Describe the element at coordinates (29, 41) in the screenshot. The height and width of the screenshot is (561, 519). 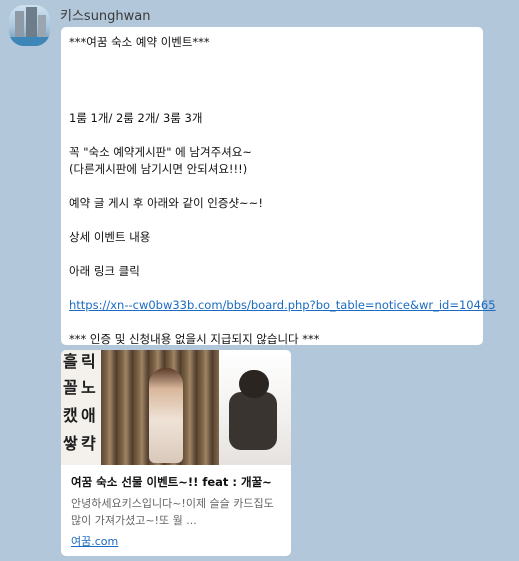
I see `avatar-pool` at that location.